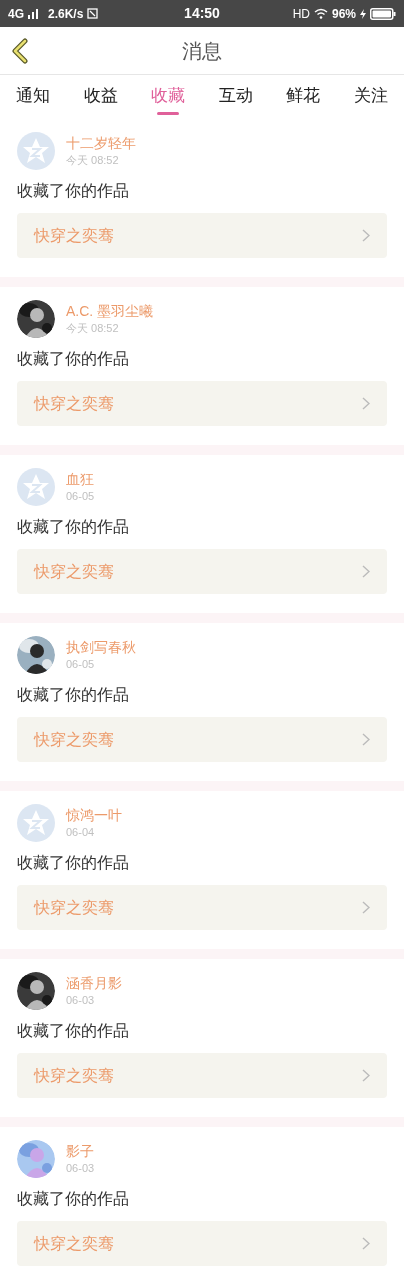 The height and width of the screenshot is (1280, 404). Describe the element at coordinates (100, 97) in the screenshot. I see `tab: 收益` at that location.